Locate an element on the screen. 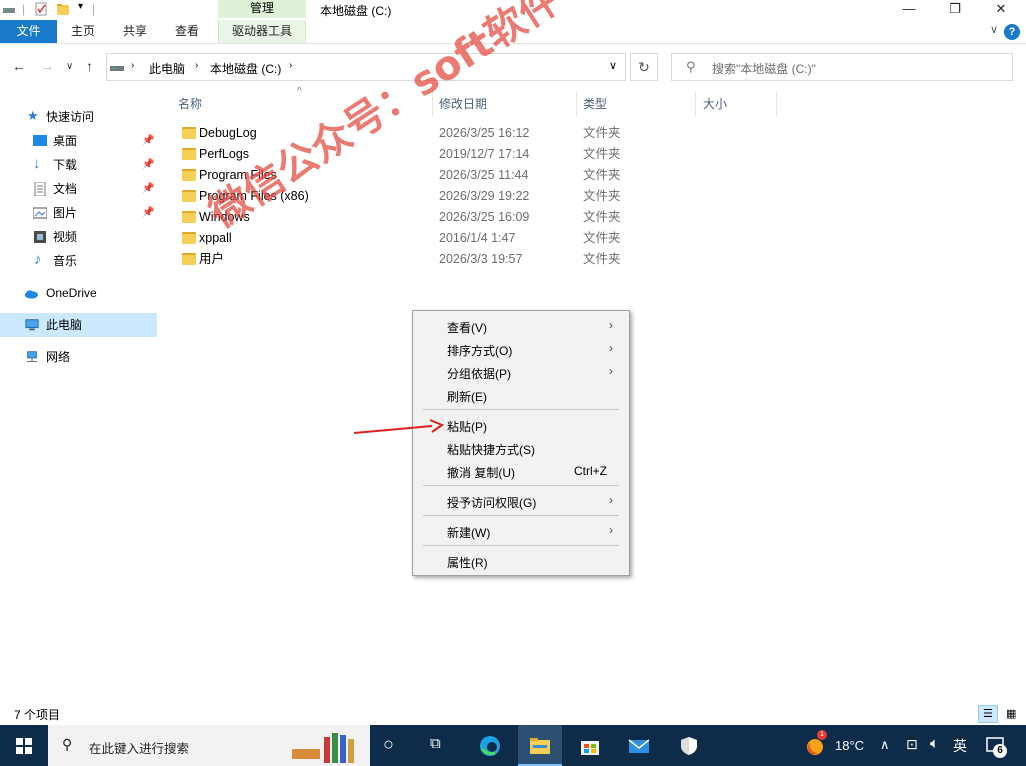 The width and height of the screenshot is (1026, 766). close-button: ✕ is located at coordinates (1001, 10).